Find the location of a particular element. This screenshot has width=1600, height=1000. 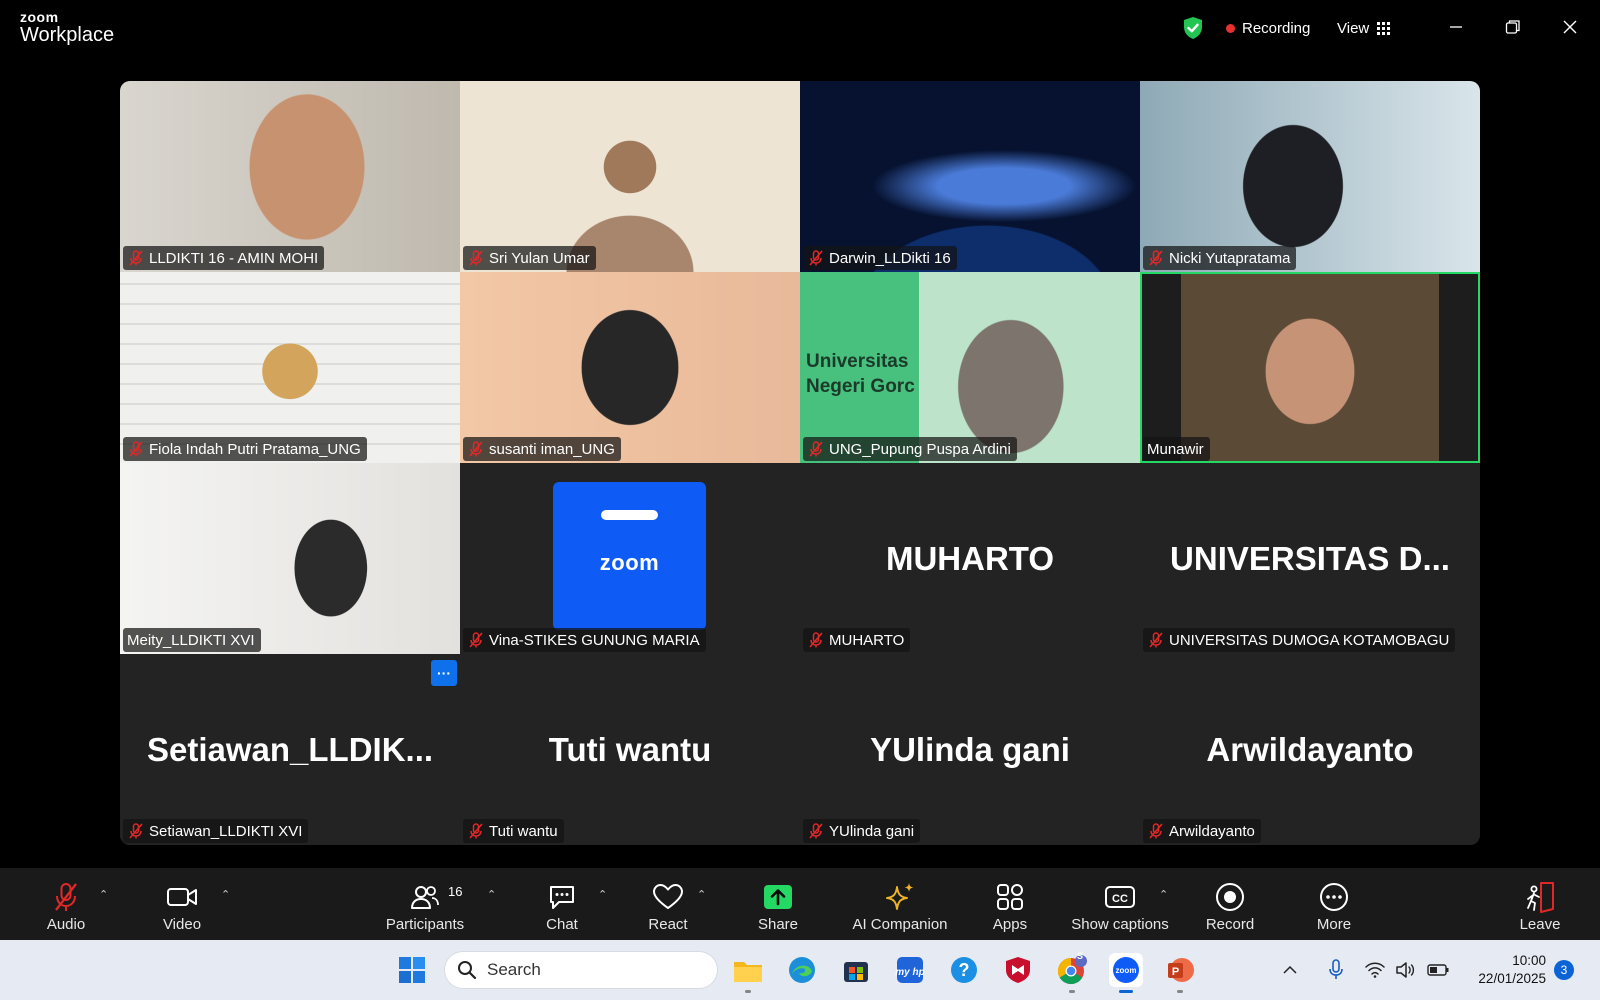

svg-text: zoom is located at coordinates (1126, 970).